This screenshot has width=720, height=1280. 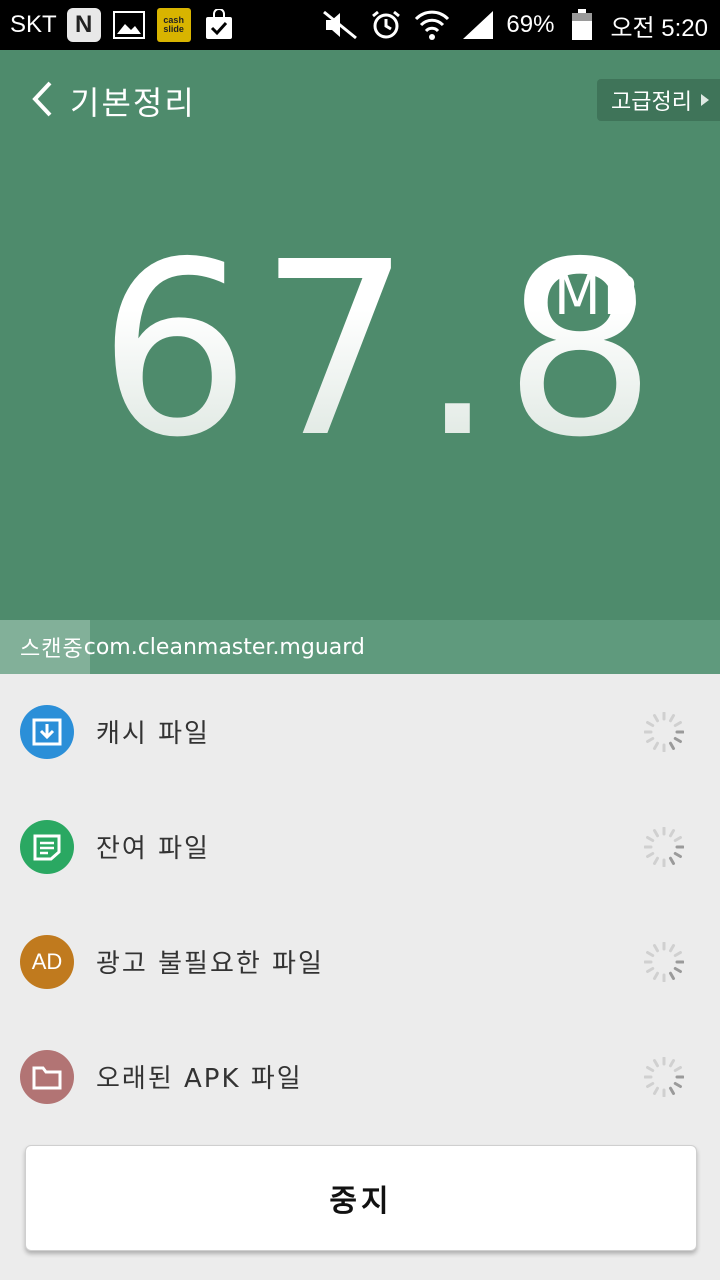 What do you see at coordinates (360, 846) in the screenshot?
I see `list-item-residual-files: 잔여 파일` at bounding box center [360, 846].